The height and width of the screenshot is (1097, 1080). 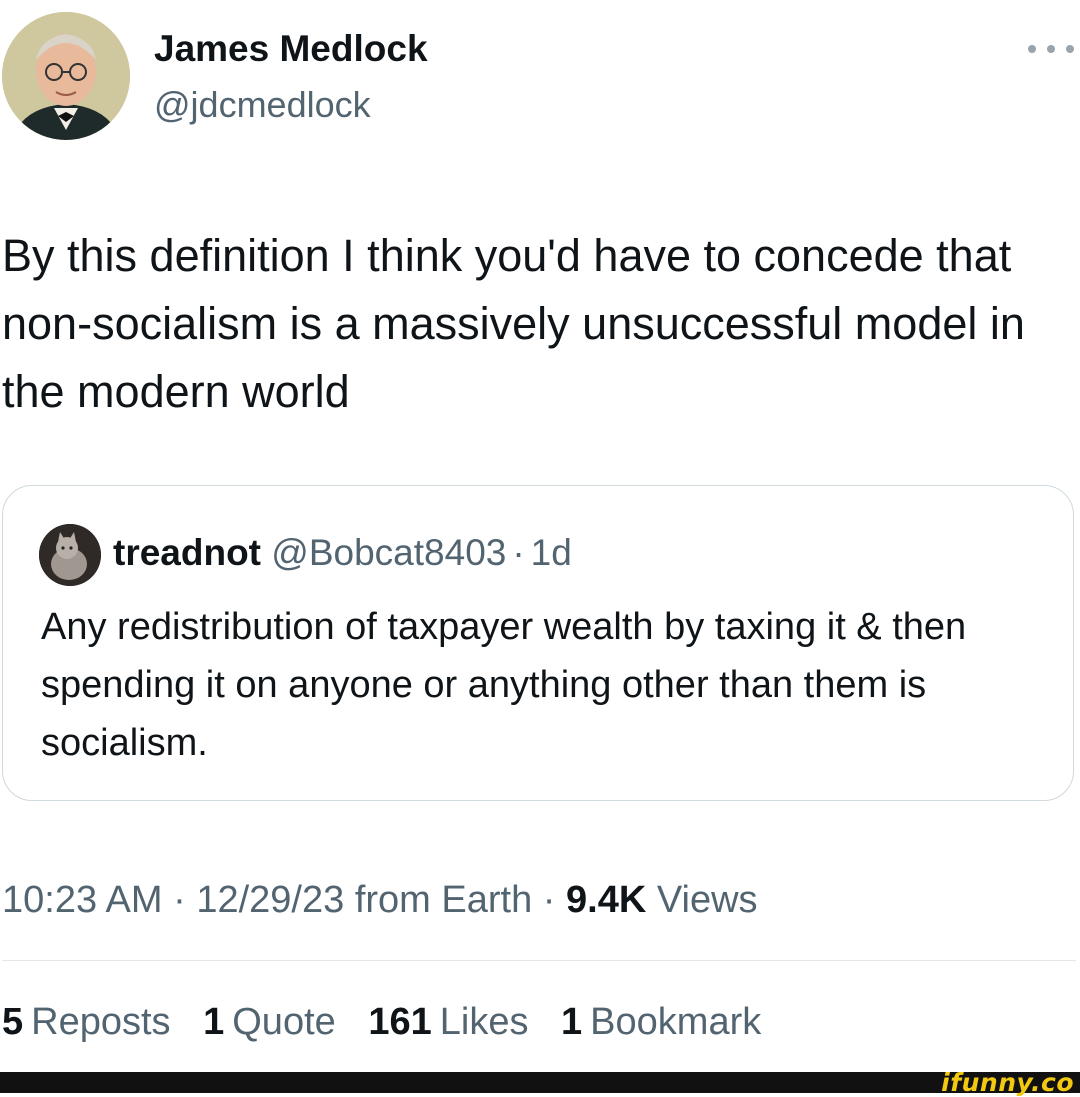 I want to click on author-portrait-icon, so click(x=66, y=76).